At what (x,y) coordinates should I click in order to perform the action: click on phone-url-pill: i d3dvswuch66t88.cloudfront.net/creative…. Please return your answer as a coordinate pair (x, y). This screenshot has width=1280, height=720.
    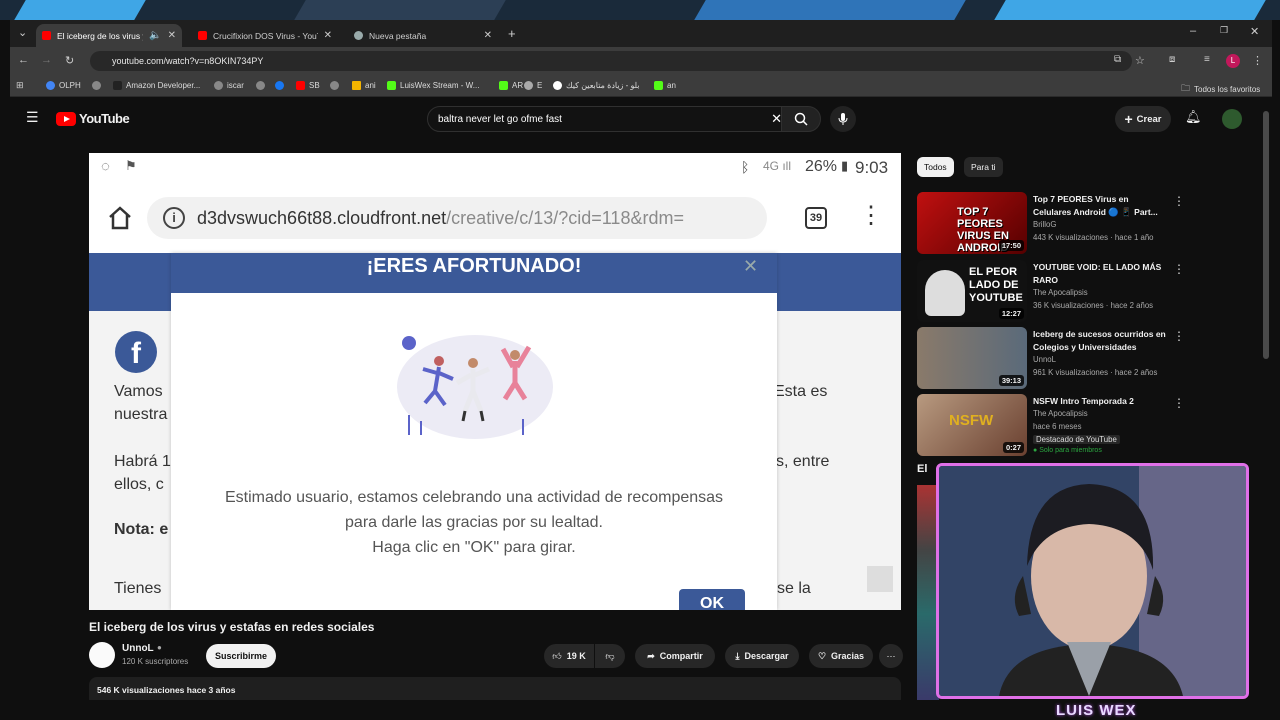
    Looking at the image, I should click on (457, 218).